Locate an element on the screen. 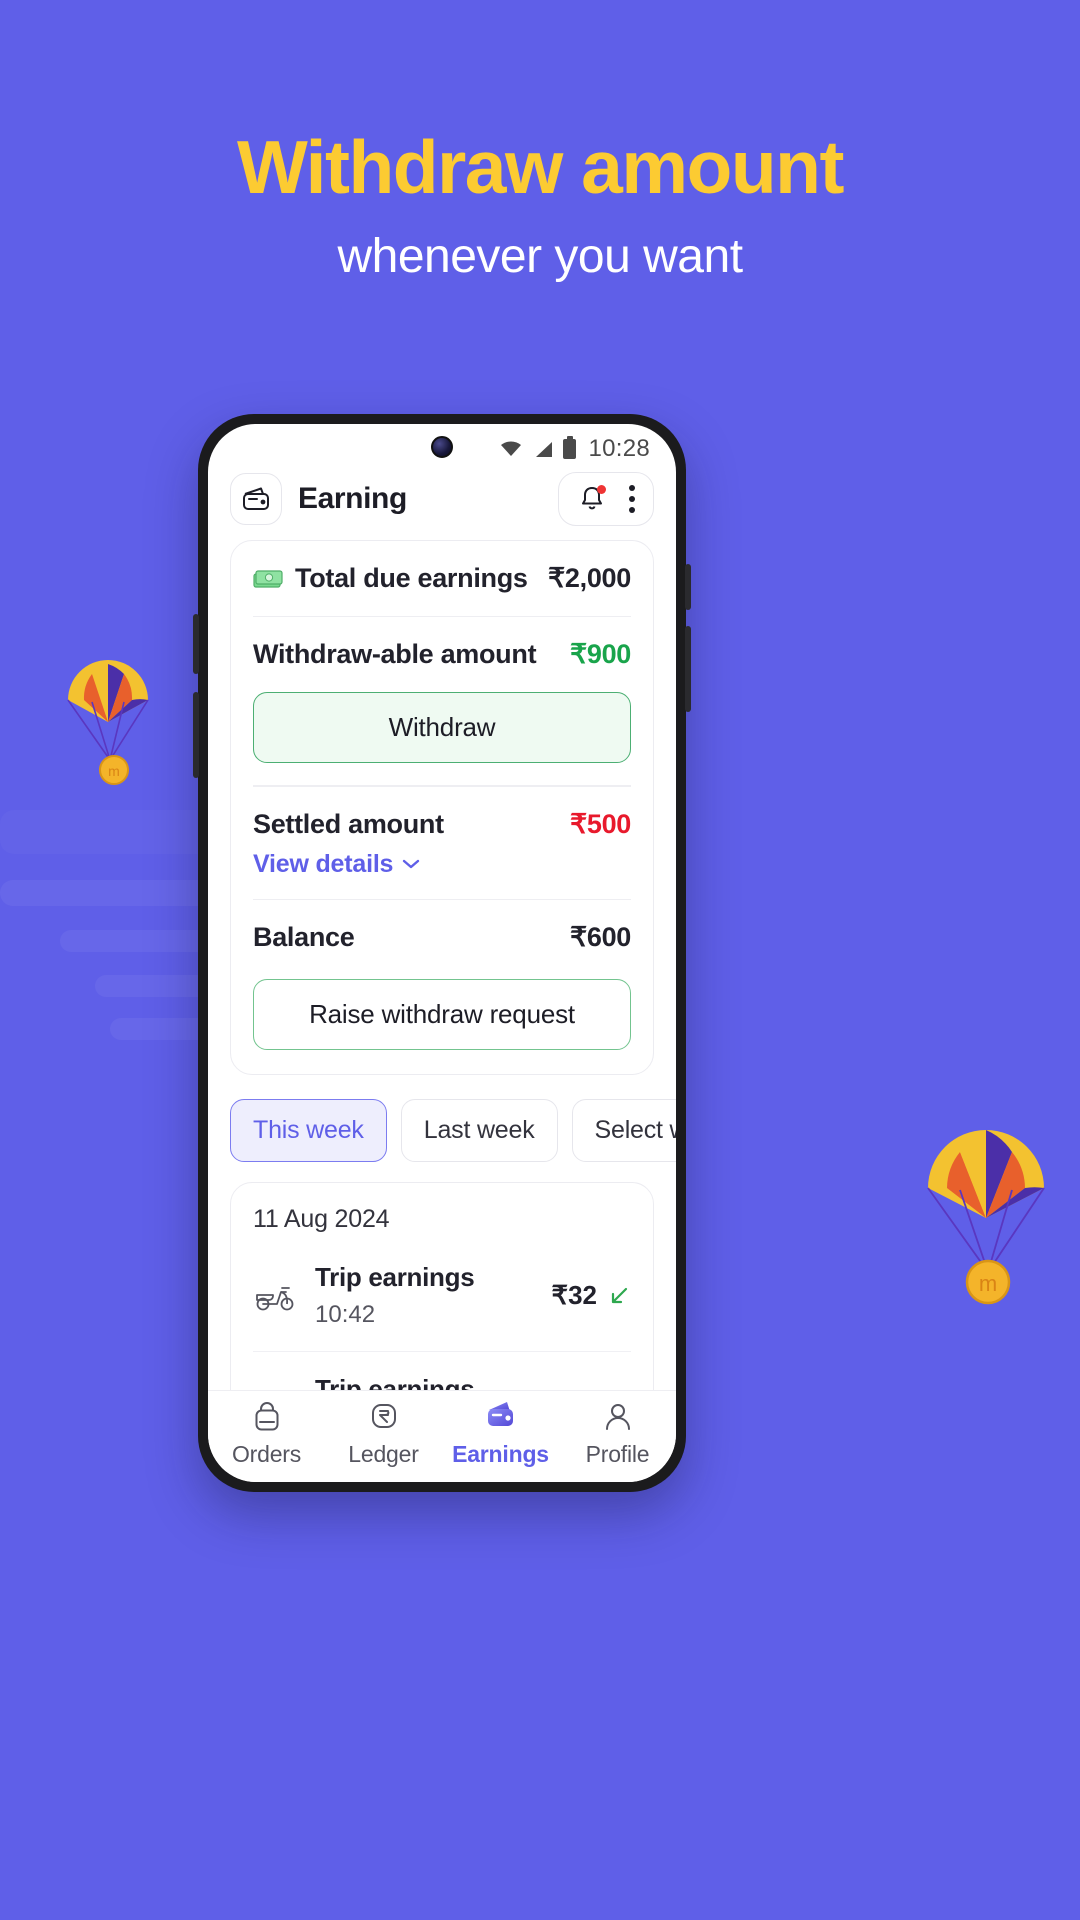  tab-select-week: Select week is located at coordinates (623, 1131).